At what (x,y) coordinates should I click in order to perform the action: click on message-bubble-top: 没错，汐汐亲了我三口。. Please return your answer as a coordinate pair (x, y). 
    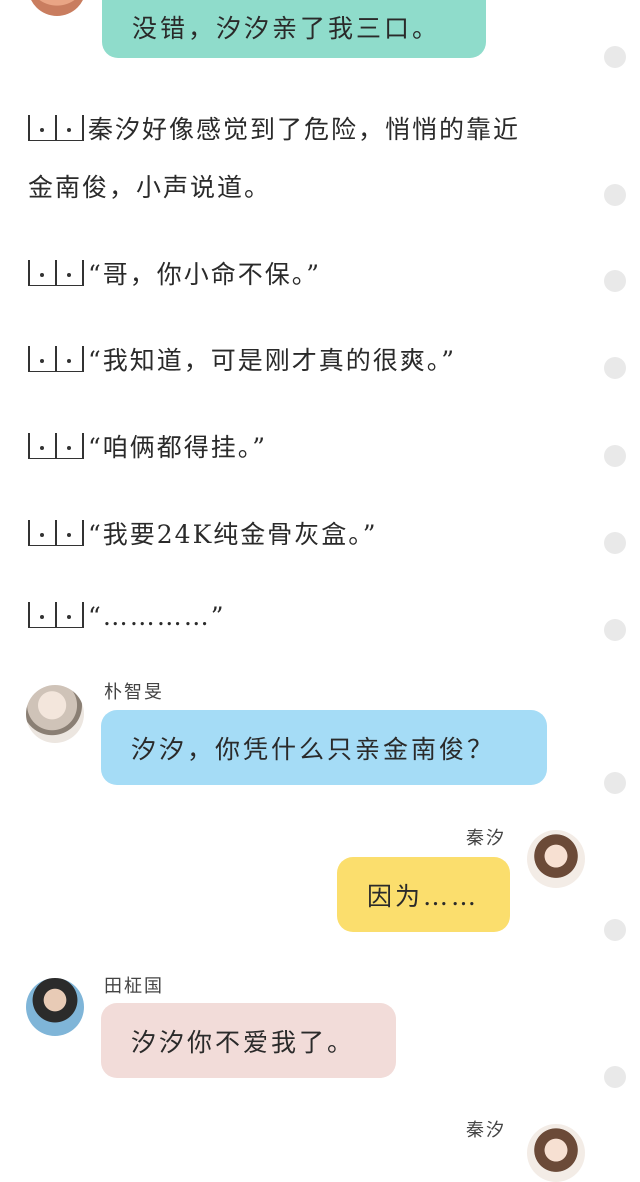
    Looking at the image, I should click on (294, 29).